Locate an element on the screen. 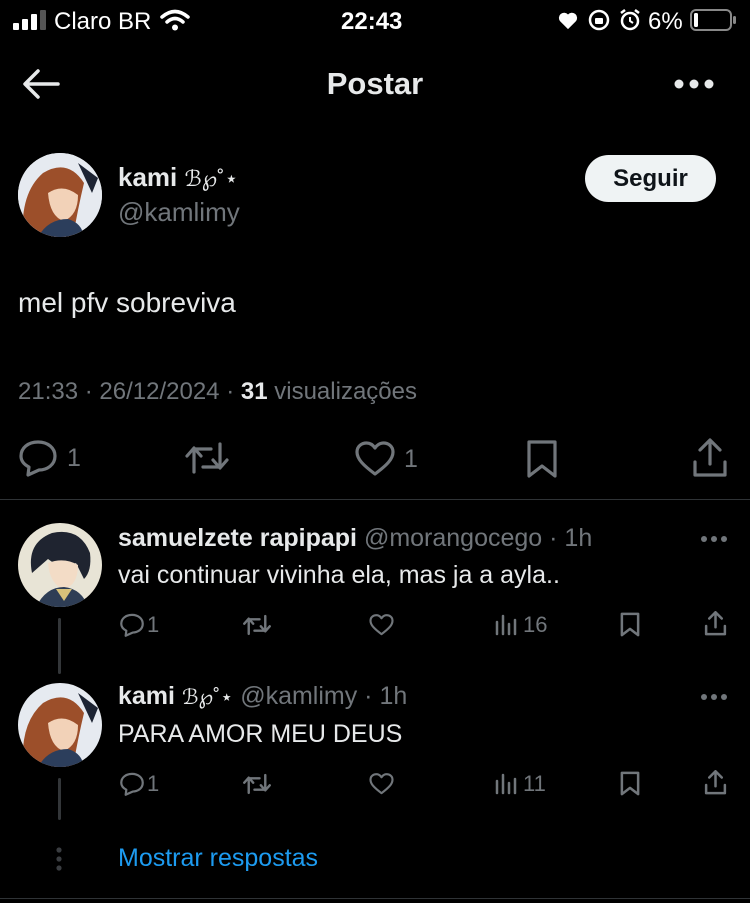 This screenshot has height=903, width=750. author-handle: @kamlimy is located at coordinates (179, 212).